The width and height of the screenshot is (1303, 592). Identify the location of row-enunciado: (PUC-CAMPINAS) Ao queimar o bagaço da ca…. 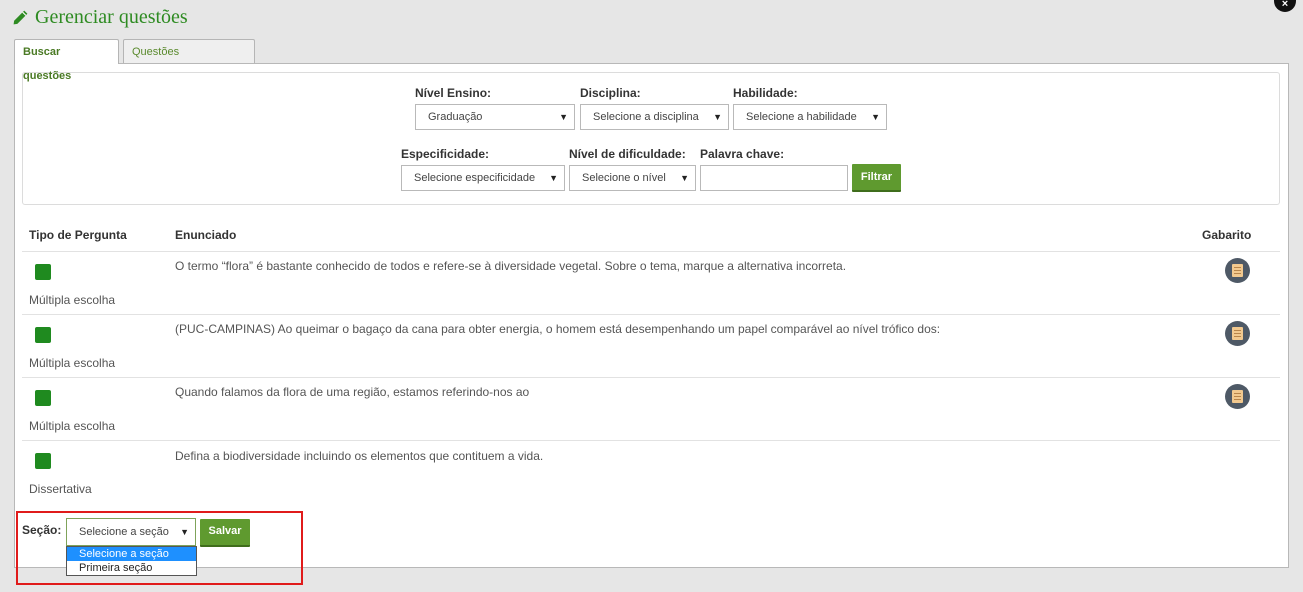
(558, 329).